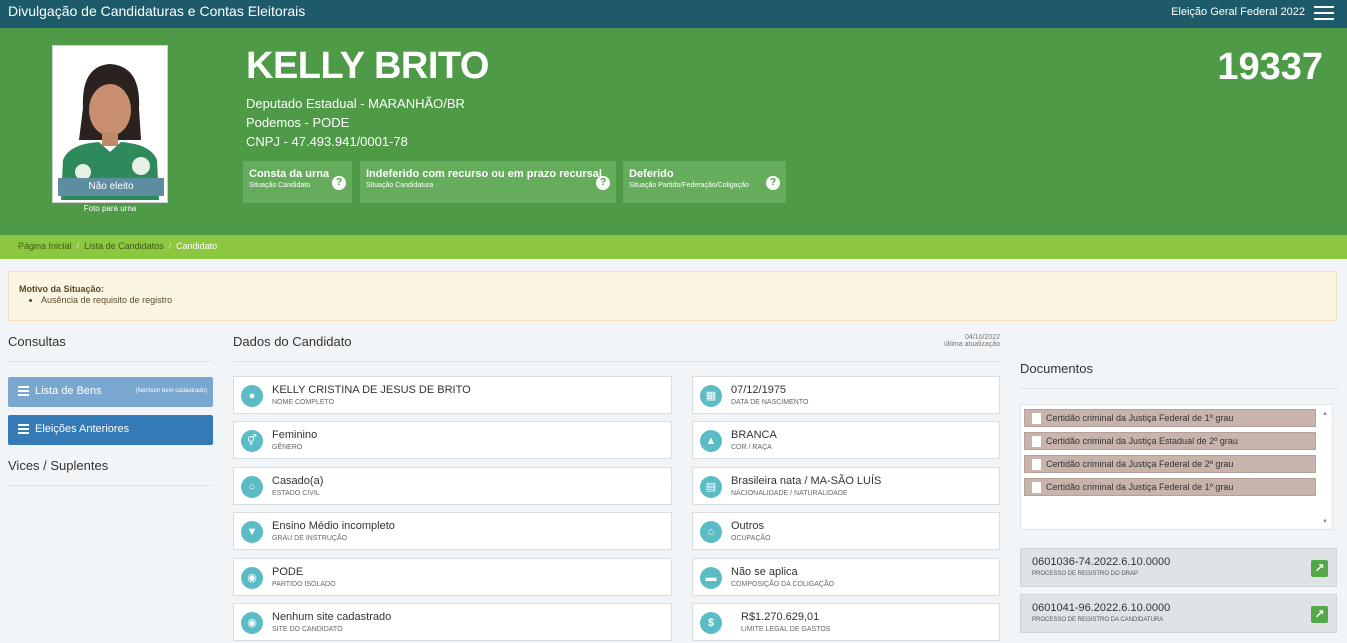 This screenshot has width=1347, height=643. I want to click on election-name: Eleição Geral Federal 2022, so click(1238, 12).